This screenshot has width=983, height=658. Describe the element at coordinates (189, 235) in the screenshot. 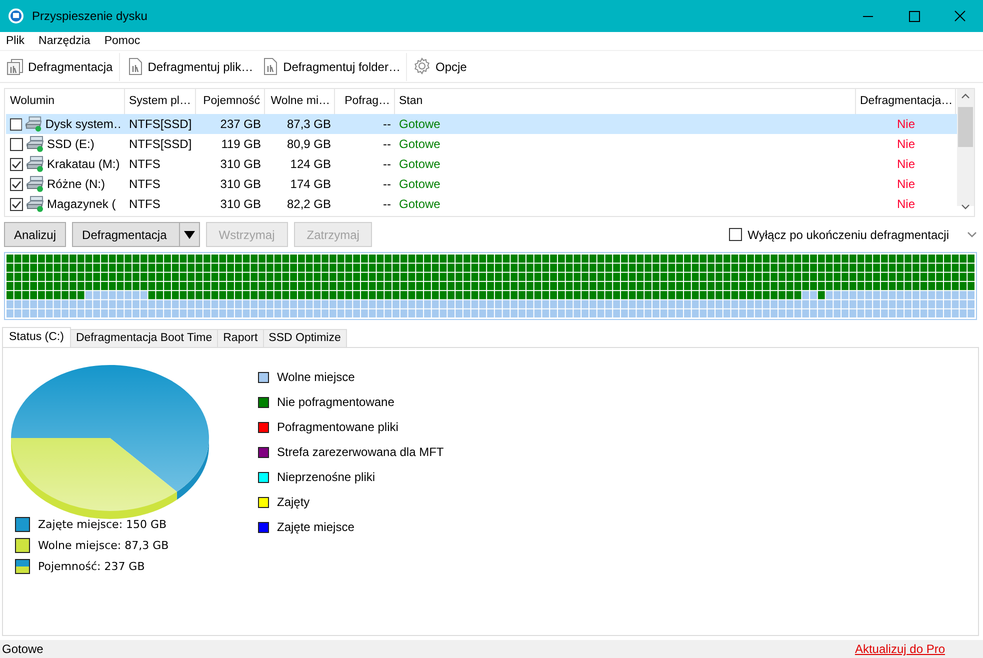

I see `caret-icon` at that location.